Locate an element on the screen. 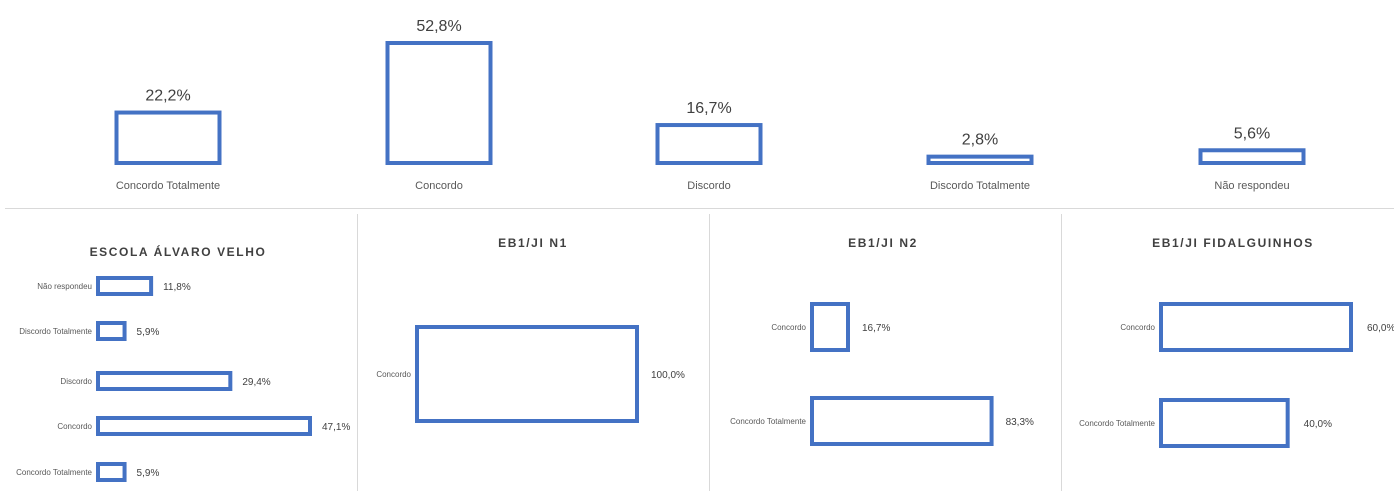  data-label: 11,8% is located at coordinates (177, 287).